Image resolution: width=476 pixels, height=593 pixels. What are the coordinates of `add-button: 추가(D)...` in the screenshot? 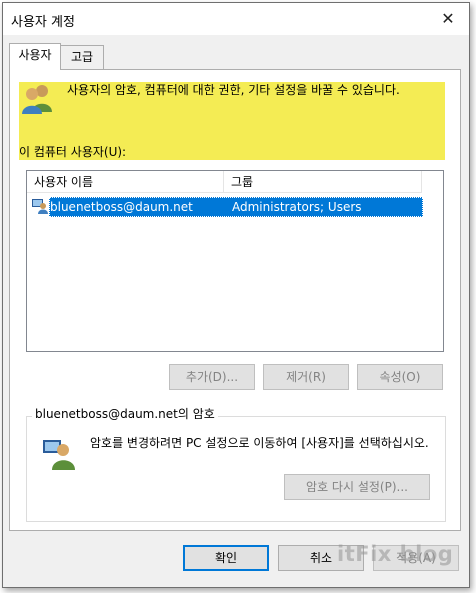 It's located at (212, 377).